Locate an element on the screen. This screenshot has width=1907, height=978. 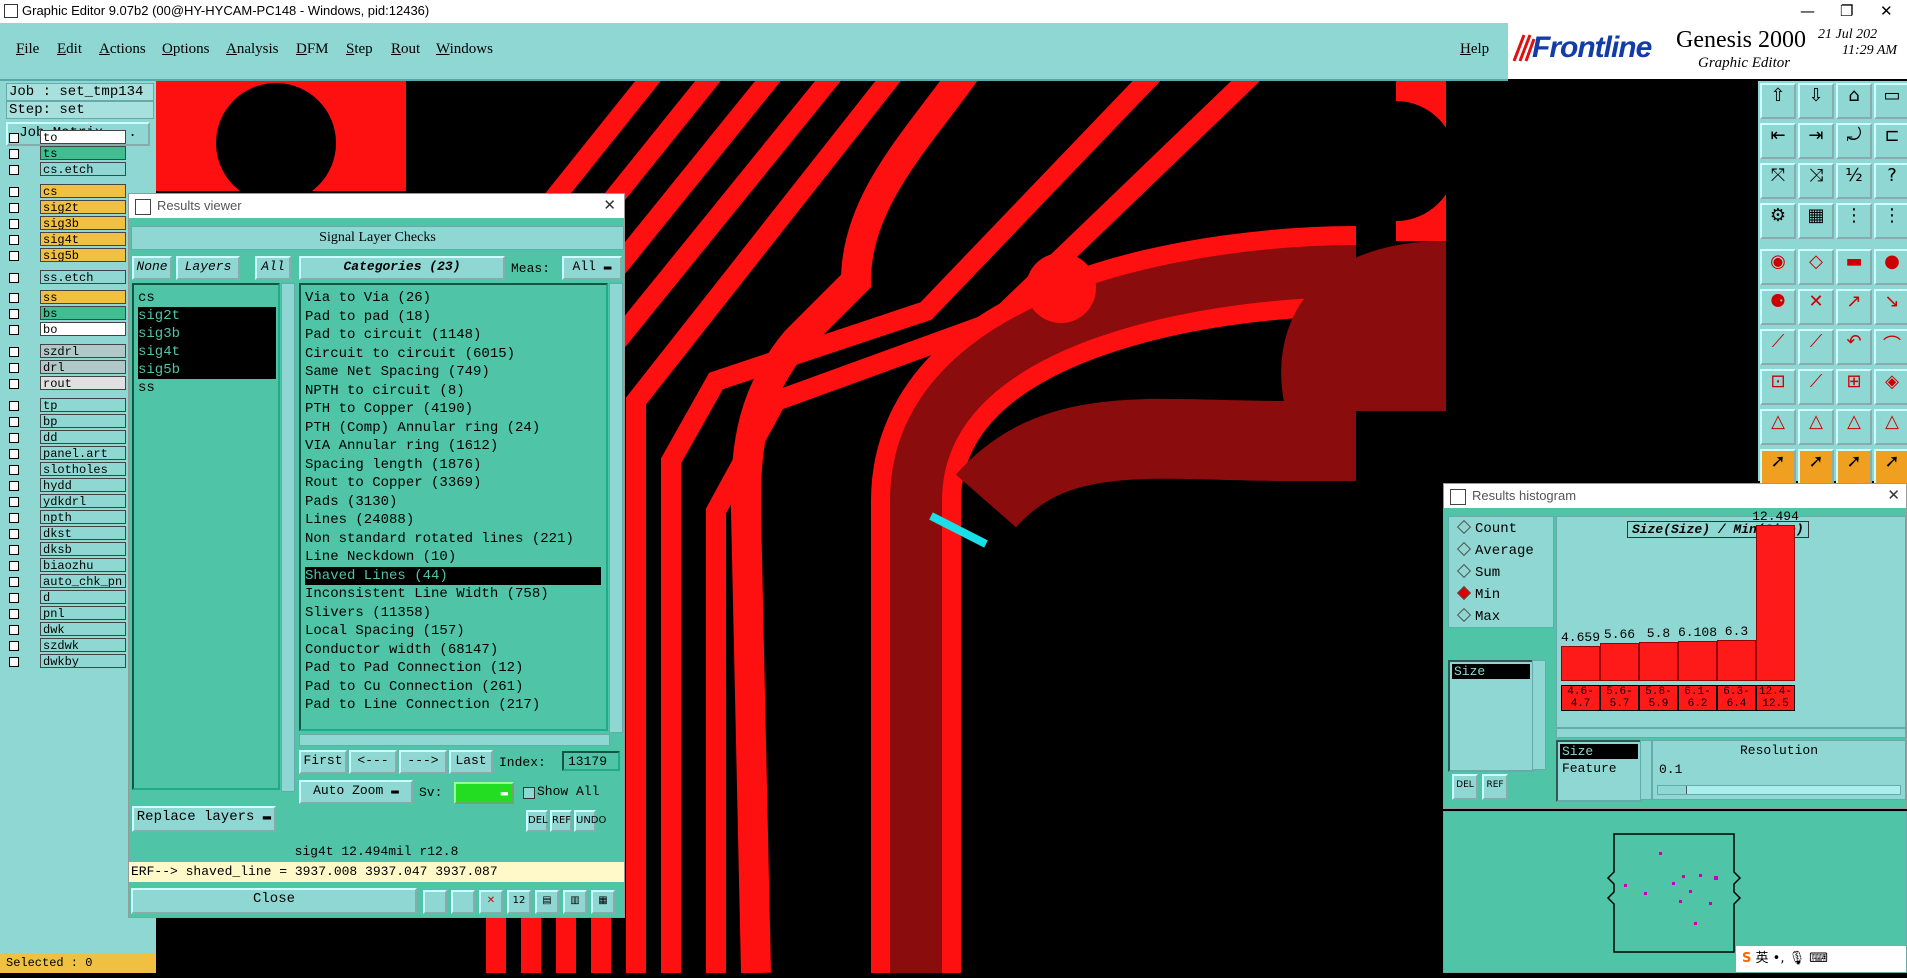
layer-row: drl is located at coordinates (66, 367).